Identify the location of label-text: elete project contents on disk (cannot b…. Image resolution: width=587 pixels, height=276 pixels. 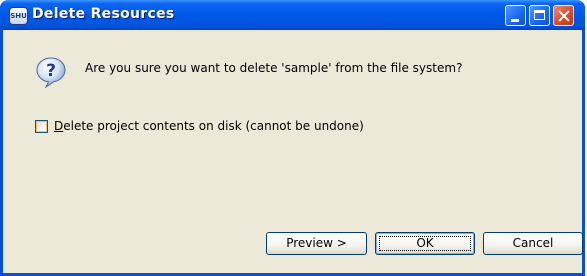
(213, 126).